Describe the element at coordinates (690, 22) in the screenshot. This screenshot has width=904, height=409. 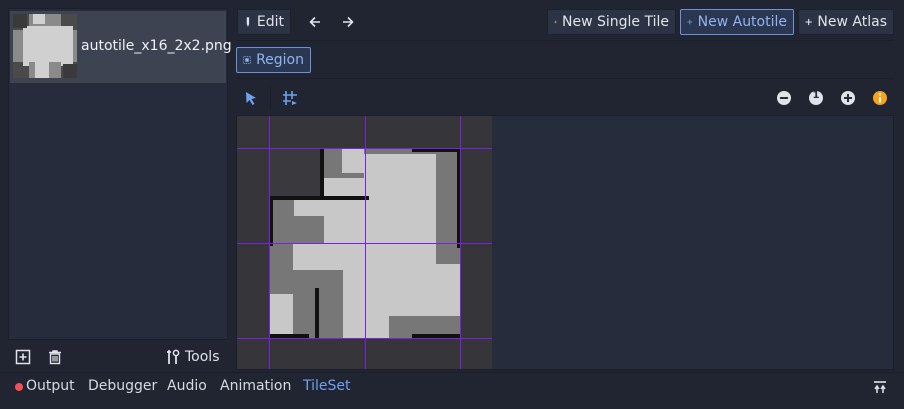
I see `plus-blue-icon` at that location.